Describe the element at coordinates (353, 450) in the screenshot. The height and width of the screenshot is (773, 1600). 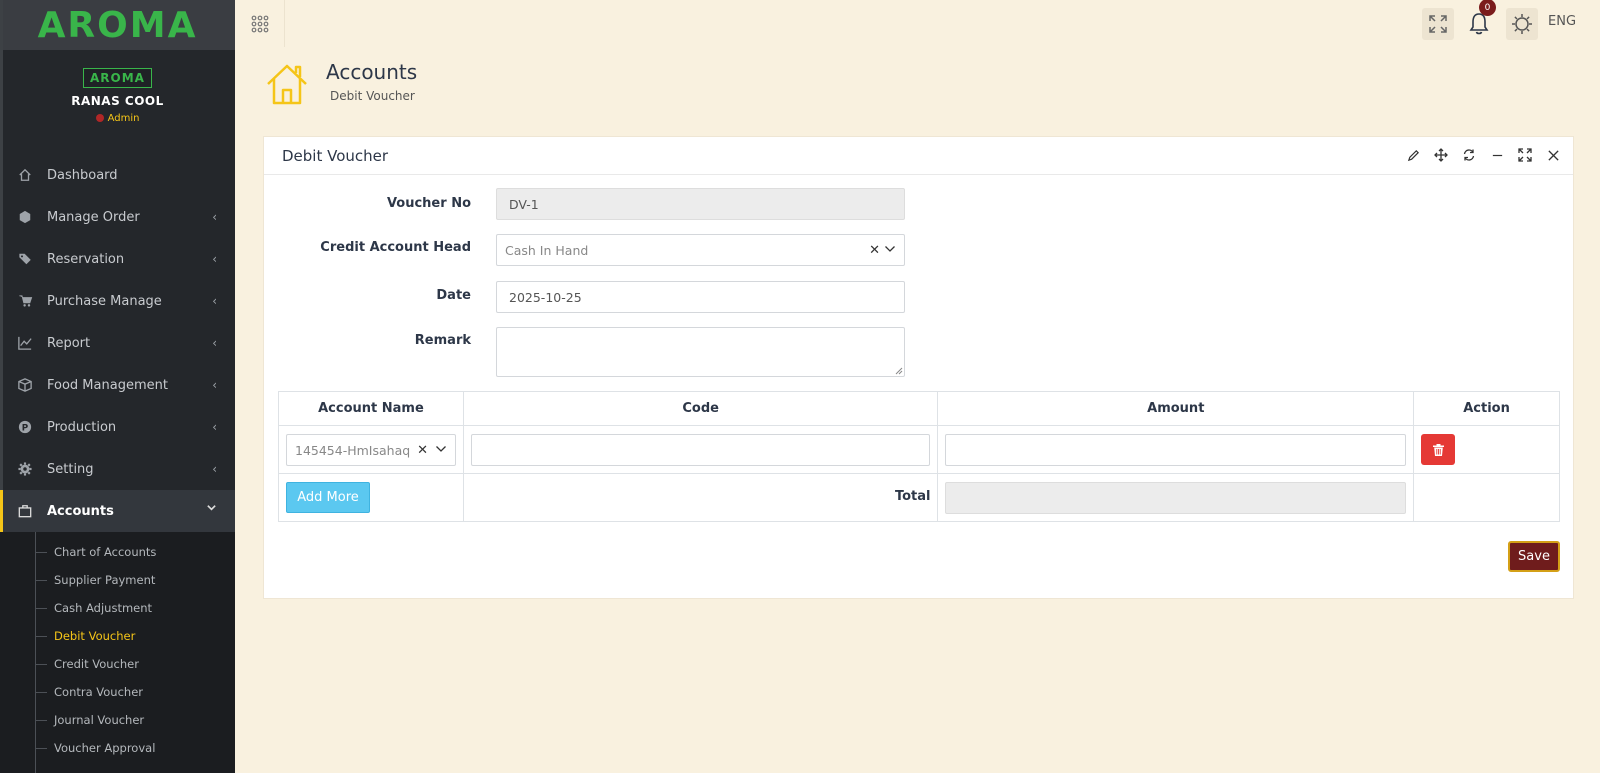
I see `account-name-value: 145454-HmIsahaq` at that location.